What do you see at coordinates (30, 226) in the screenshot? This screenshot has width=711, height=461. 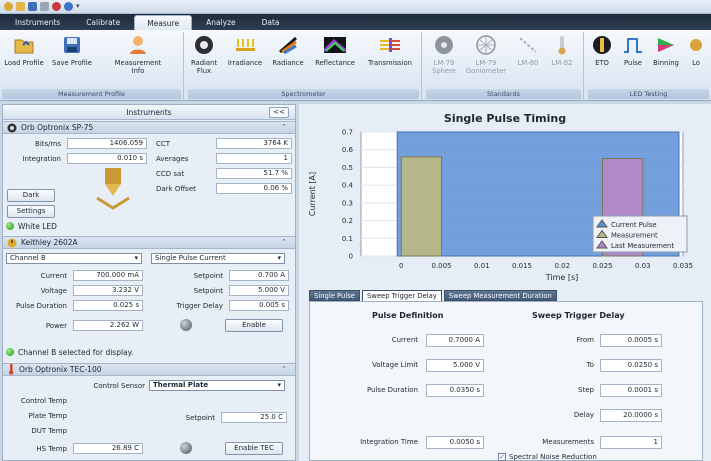 I see `white-led-status: White LED` at bounding box center [30, 226].